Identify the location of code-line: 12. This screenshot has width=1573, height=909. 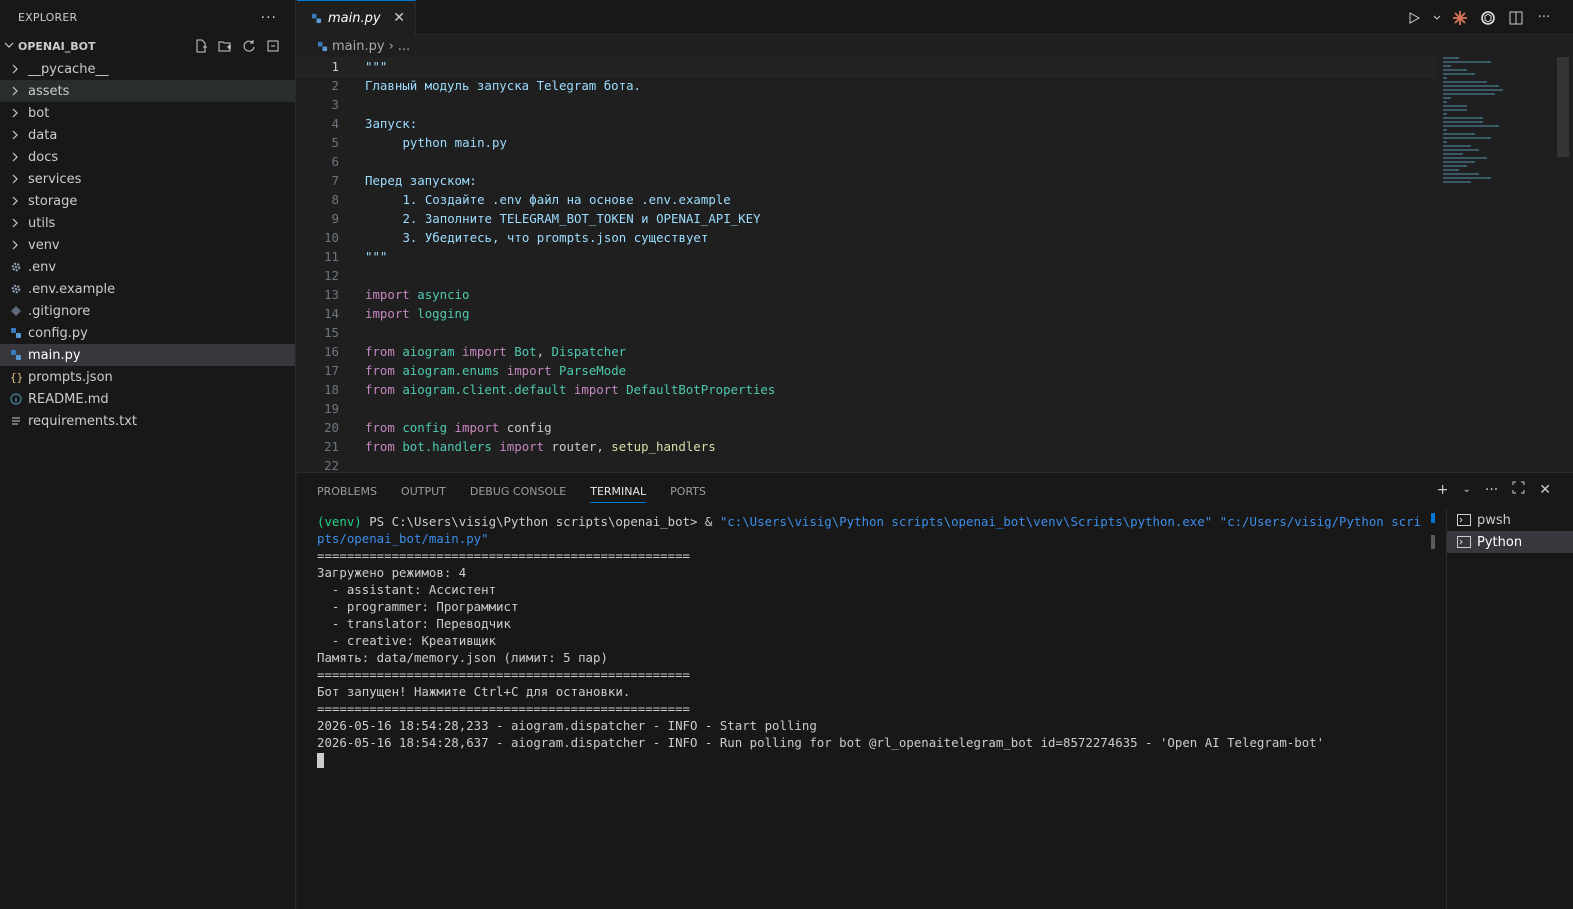
(867, 275).